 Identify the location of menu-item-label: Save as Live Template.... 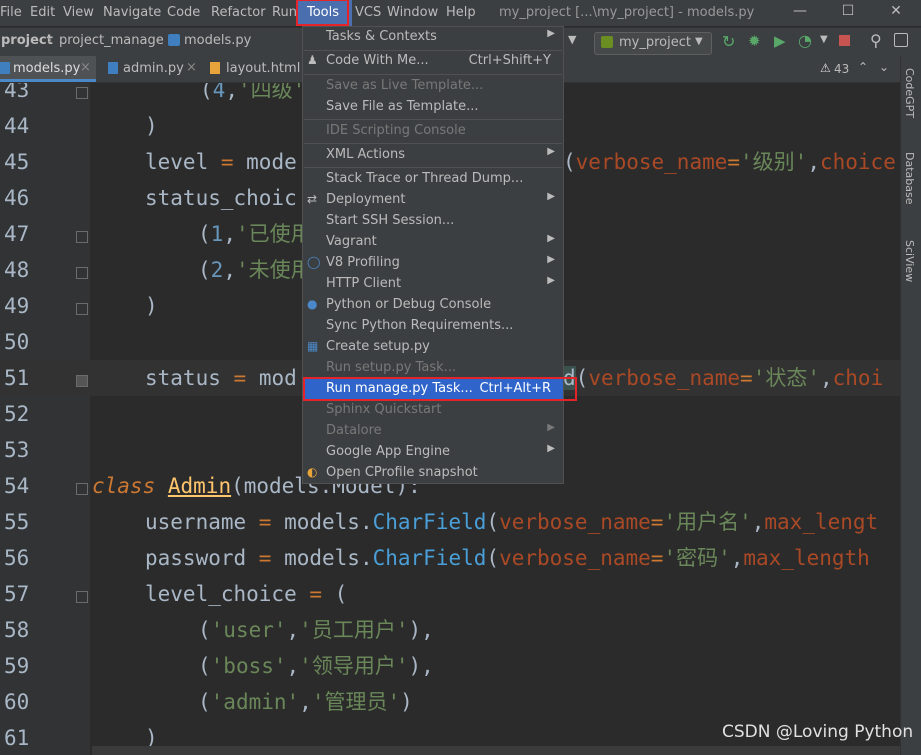
(405, 85).